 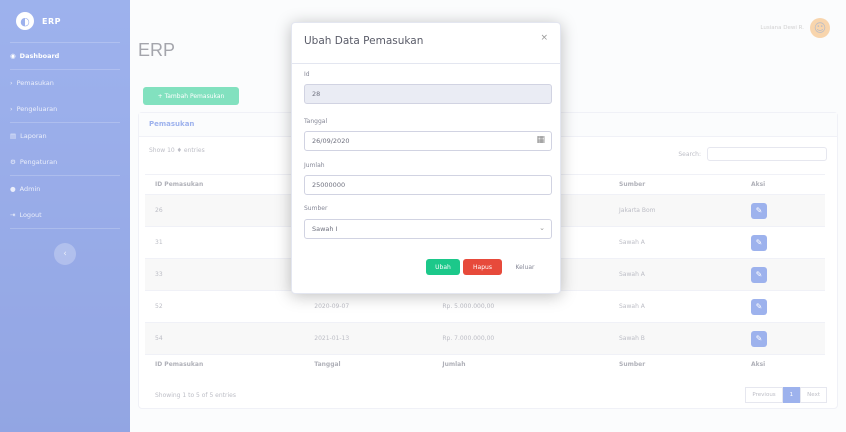 I want to click on calendar-icon: ▦, so click(x=540, y=140).